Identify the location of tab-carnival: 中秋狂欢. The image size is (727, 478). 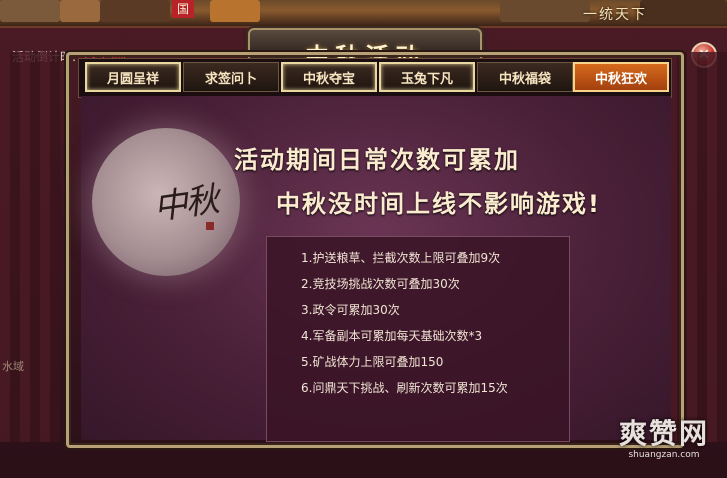
(621, 77).